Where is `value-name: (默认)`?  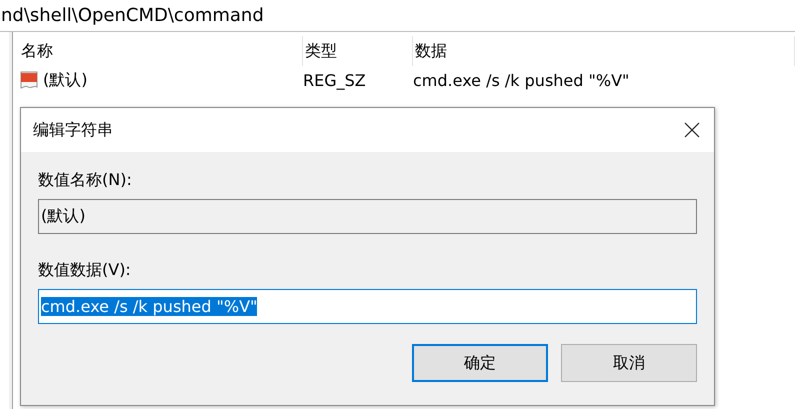
value-name: (默认) is located at coordinates (65, 80).